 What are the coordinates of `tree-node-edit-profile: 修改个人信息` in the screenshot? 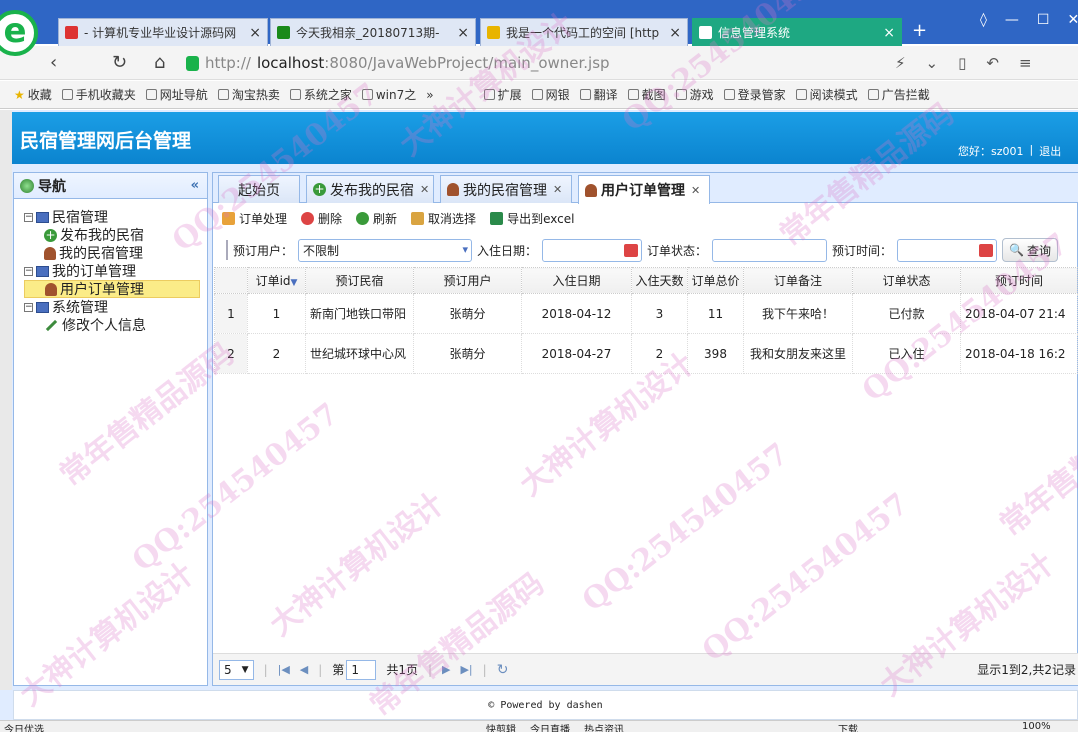 It's located at (112, 325).